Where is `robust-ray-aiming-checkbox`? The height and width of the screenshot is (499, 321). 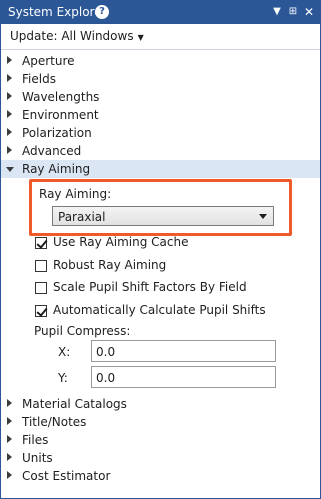
robust-ray-aiming-checkbox is located at coordinates (41, 266).